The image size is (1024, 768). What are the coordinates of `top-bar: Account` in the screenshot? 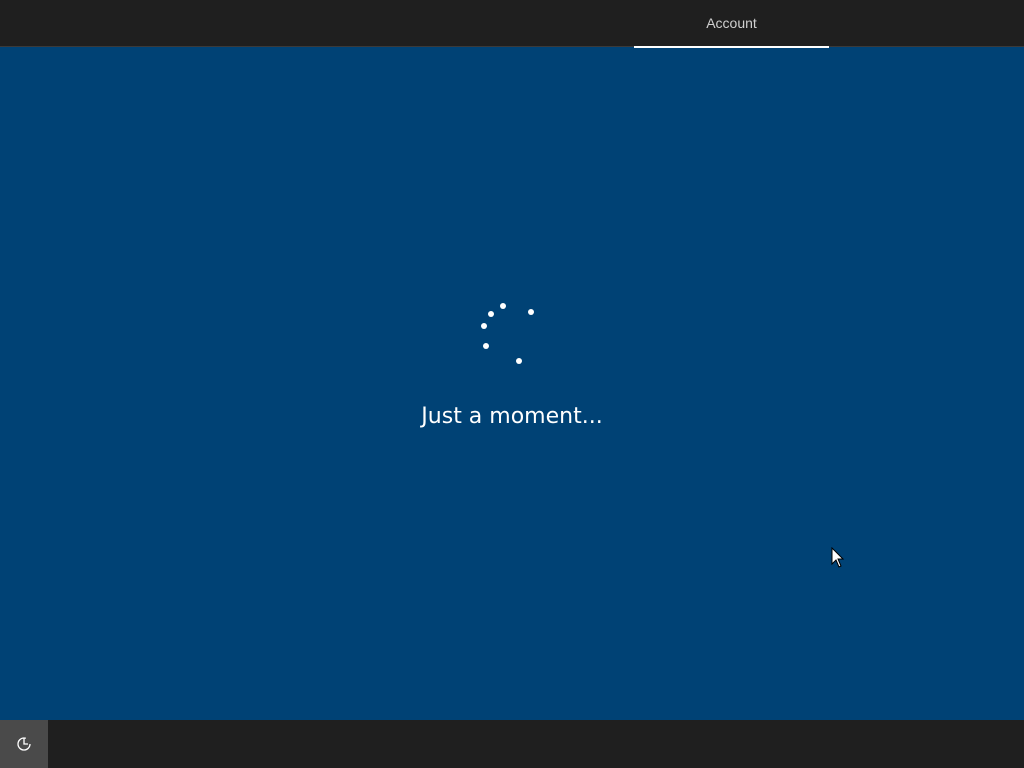 It's located at (512, 24).